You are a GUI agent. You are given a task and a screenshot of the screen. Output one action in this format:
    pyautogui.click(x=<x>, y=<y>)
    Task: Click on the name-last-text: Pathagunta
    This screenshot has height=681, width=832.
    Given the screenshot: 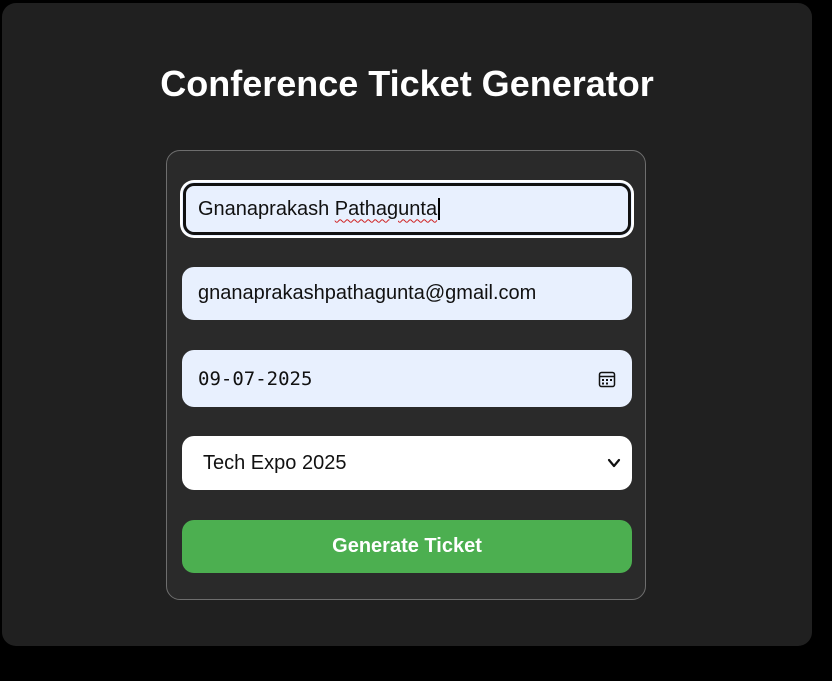 What is the action you would take?
    pyautogui.click(x=386, y=208)
    